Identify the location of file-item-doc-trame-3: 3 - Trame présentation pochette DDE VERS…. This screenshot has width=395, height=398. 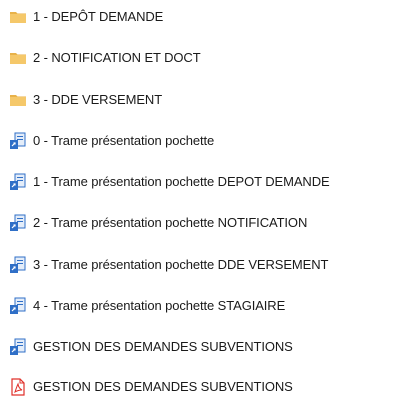
(168, 265).